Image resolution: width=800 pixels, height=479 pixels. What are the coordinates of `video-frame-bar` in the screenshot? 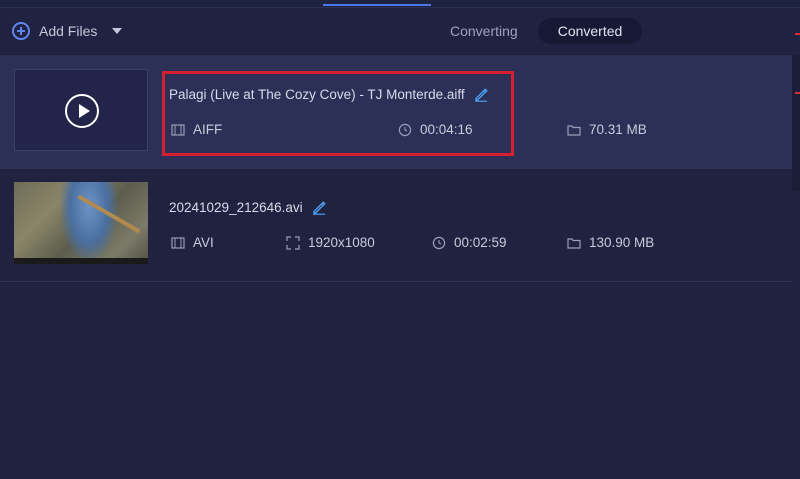 It's located at (81, 261).